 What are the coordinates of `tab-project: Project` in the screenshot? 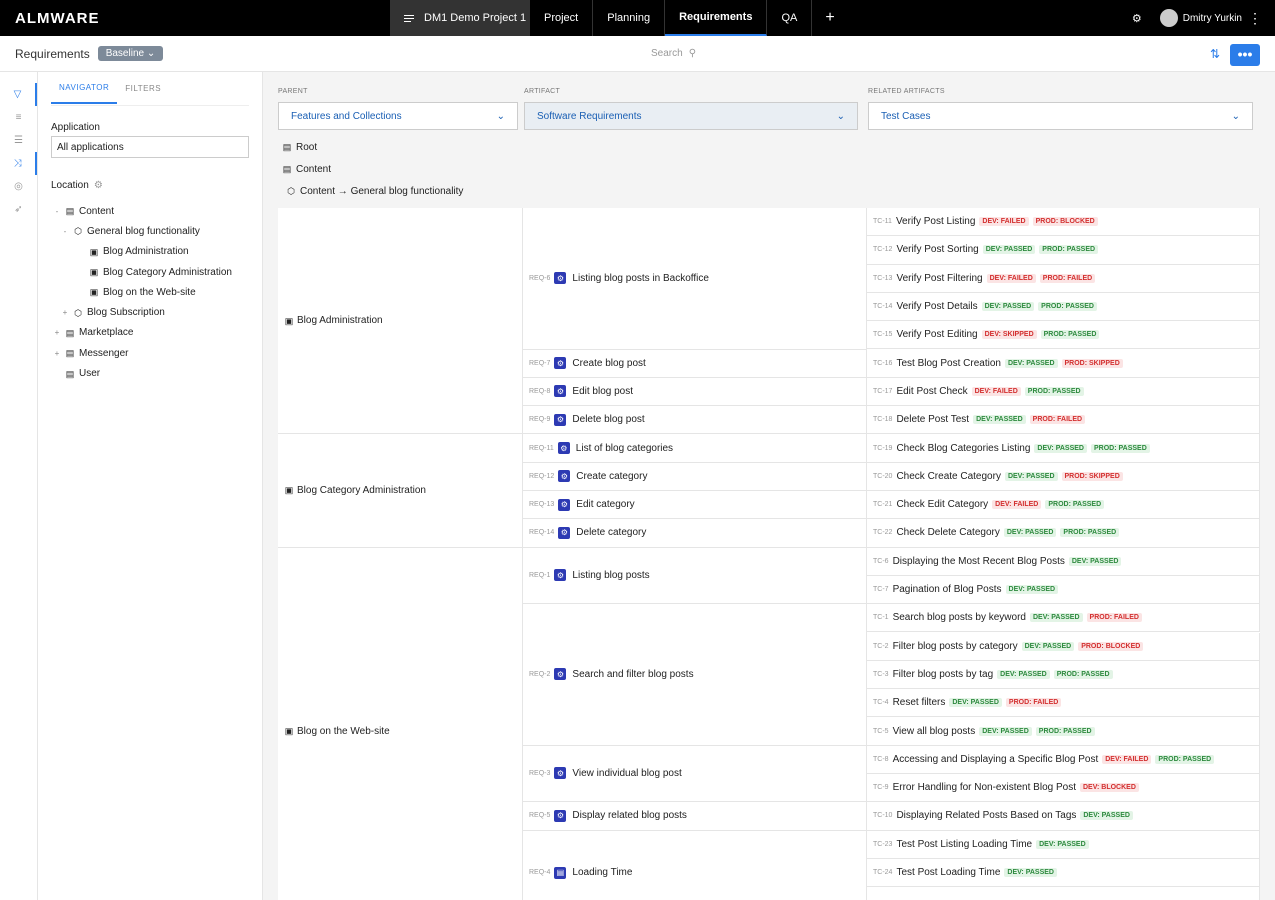 It's located at (562, 18).